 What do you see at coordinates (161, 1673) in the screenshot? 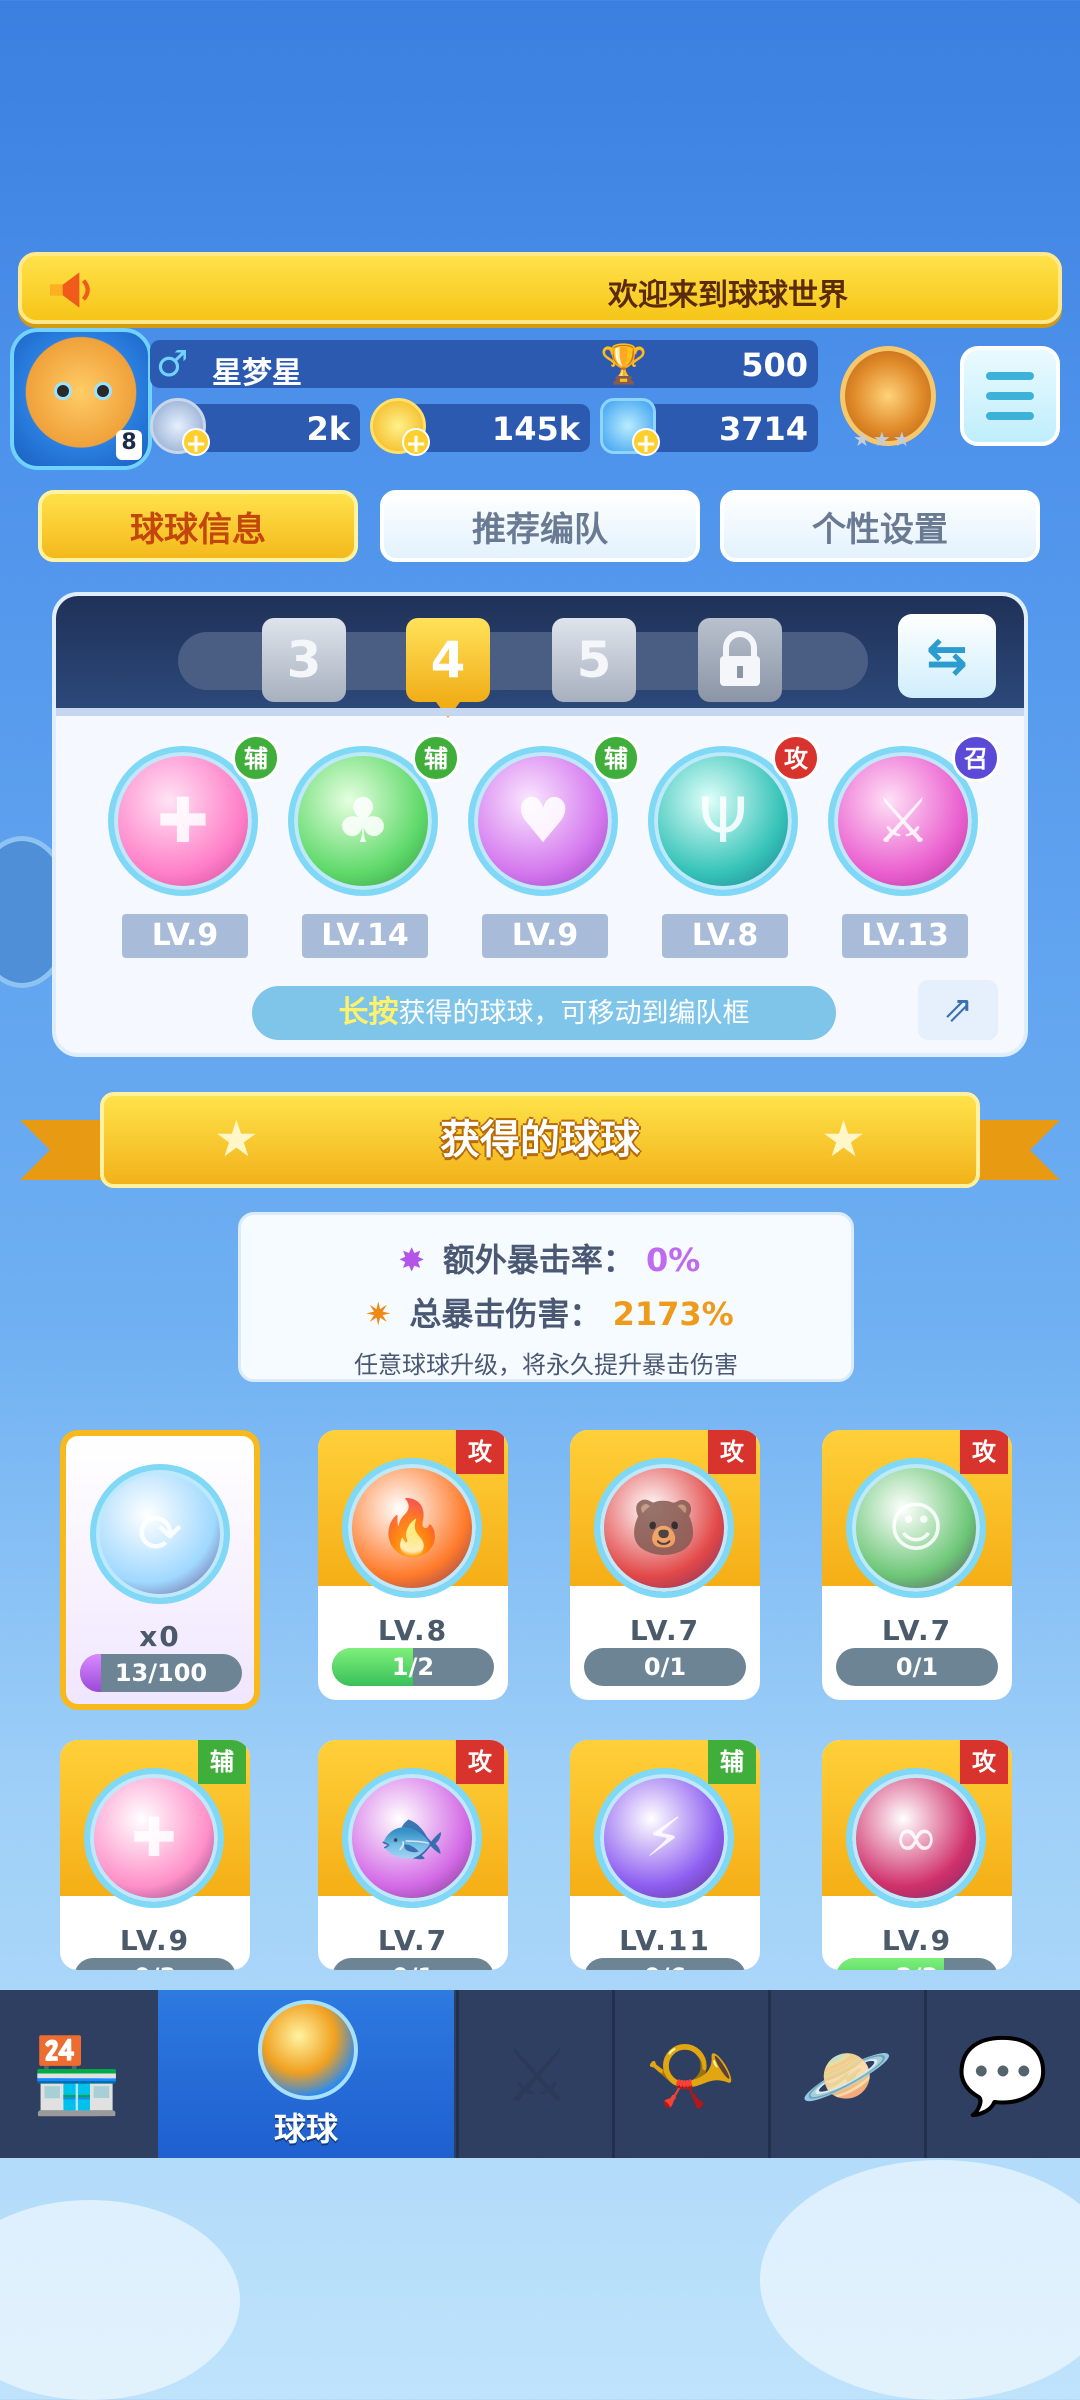
I see `card-progress-text: 13/100` at bounding box center [161, 1673].